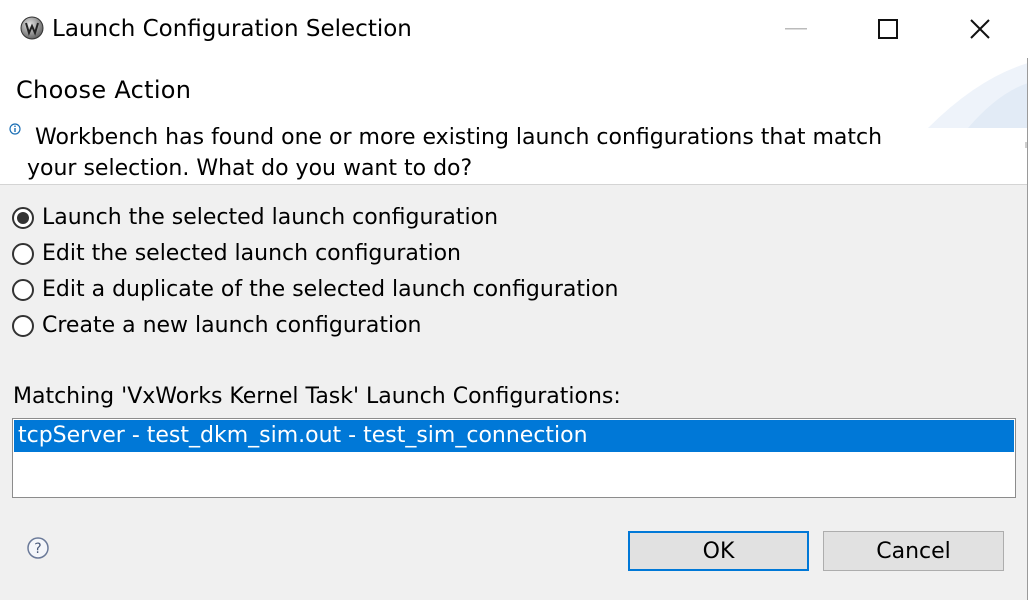 Image resolution: width=1028 pixels, height=600 pixels. What do you see at coordinates (232, 29) in the screenshot?
I see `window-title: Launch Configuration Selection` at bounding box center [232, 29].